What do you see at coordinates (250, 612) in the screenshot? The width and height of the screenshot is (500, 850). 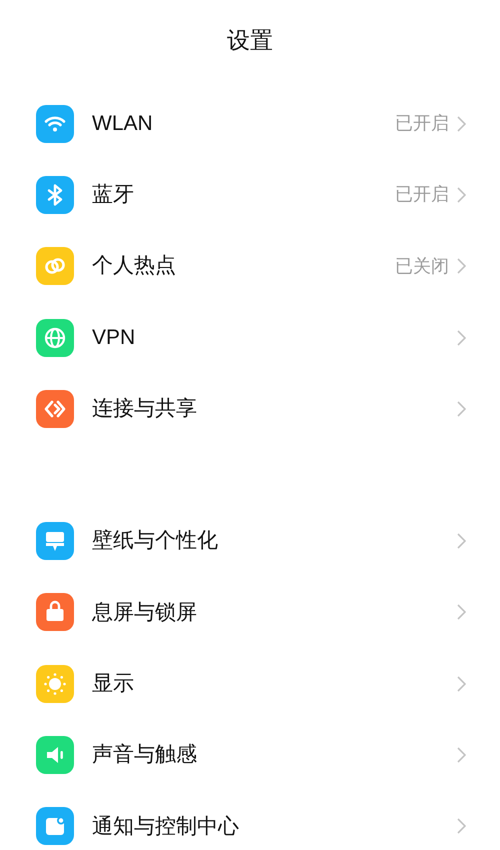 I see `settings-row: 息屏与锁屏` at bounding box center [250, 612].